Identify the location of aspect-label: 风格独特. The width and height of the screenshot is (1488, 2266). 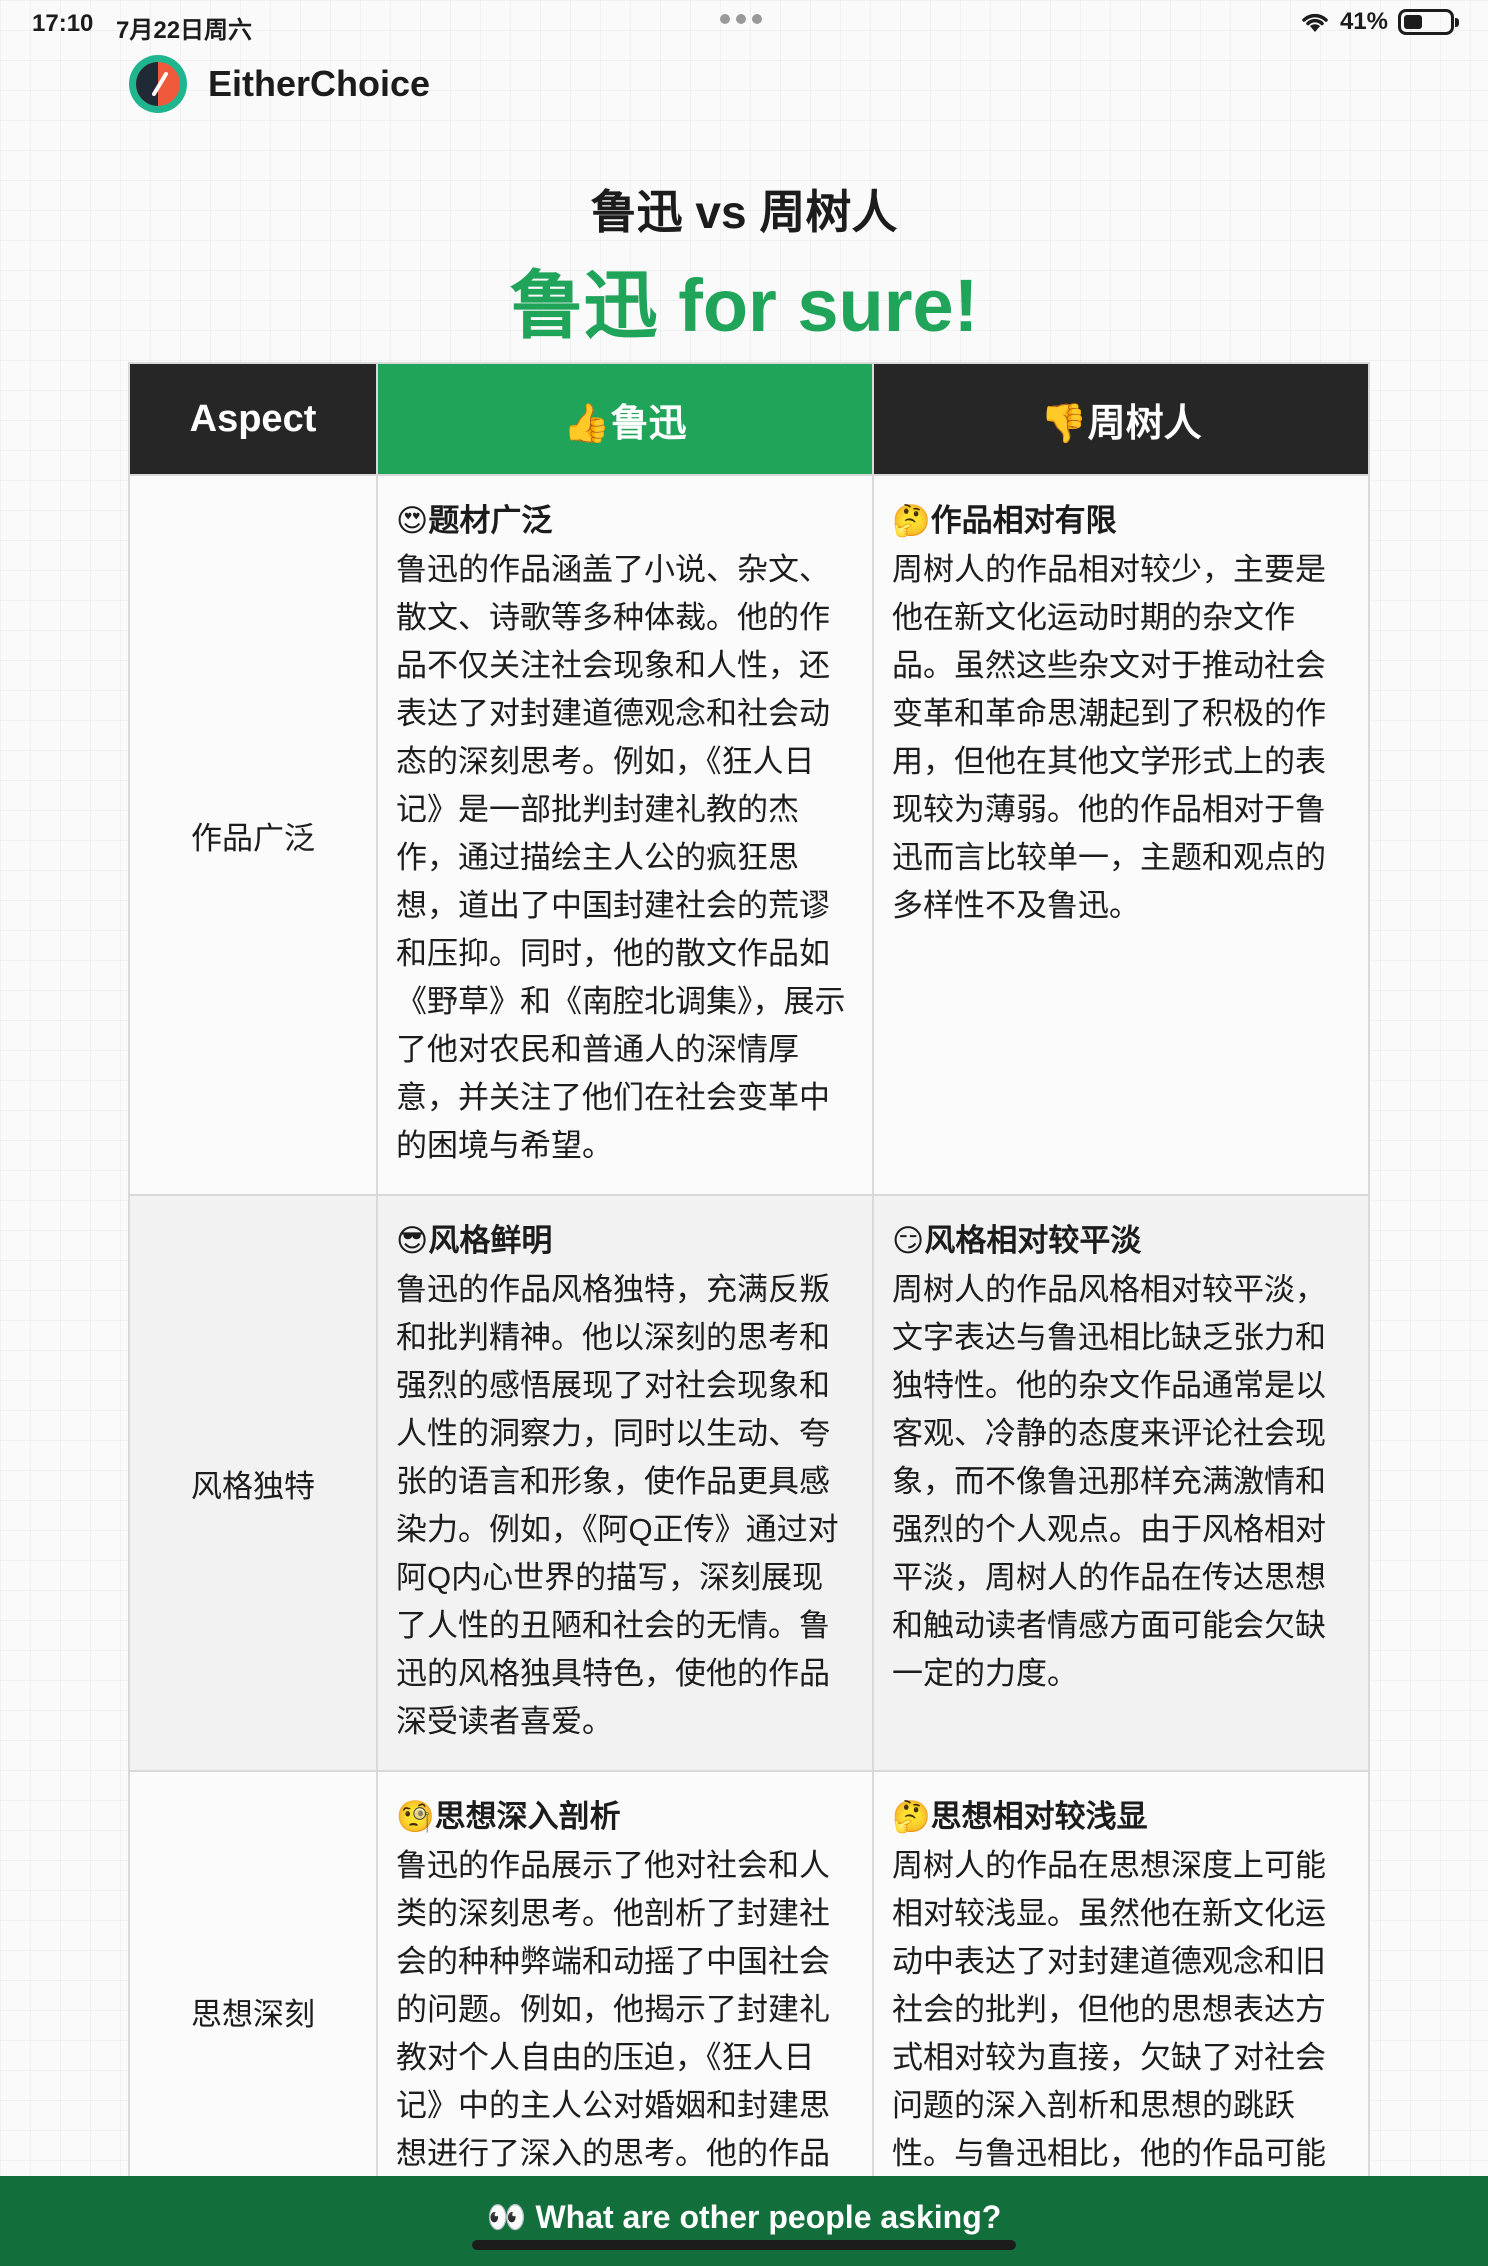
(253, 1483).